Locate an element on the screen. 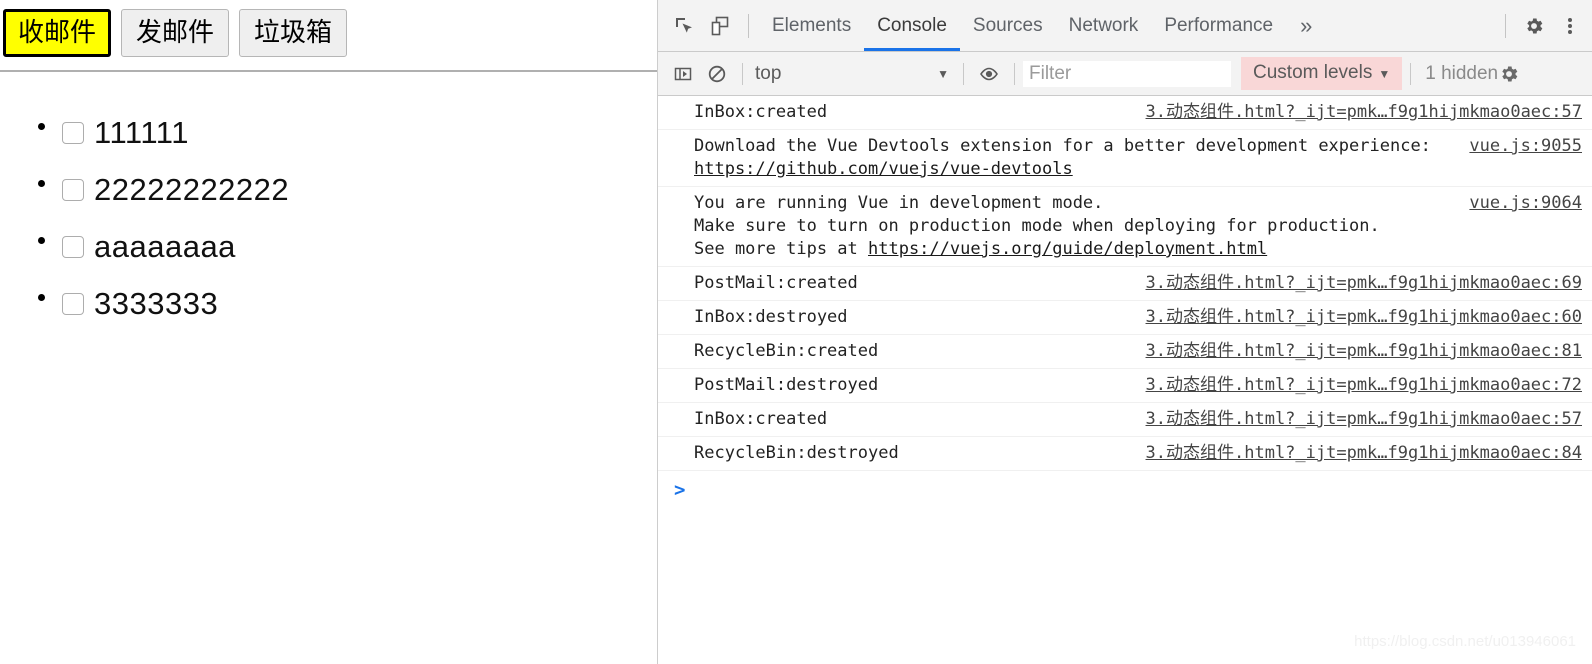 This screenshot has width=1592, height=664. mailbox-tab-trash: 垃圾箱 is located at coordinates (293, 33).